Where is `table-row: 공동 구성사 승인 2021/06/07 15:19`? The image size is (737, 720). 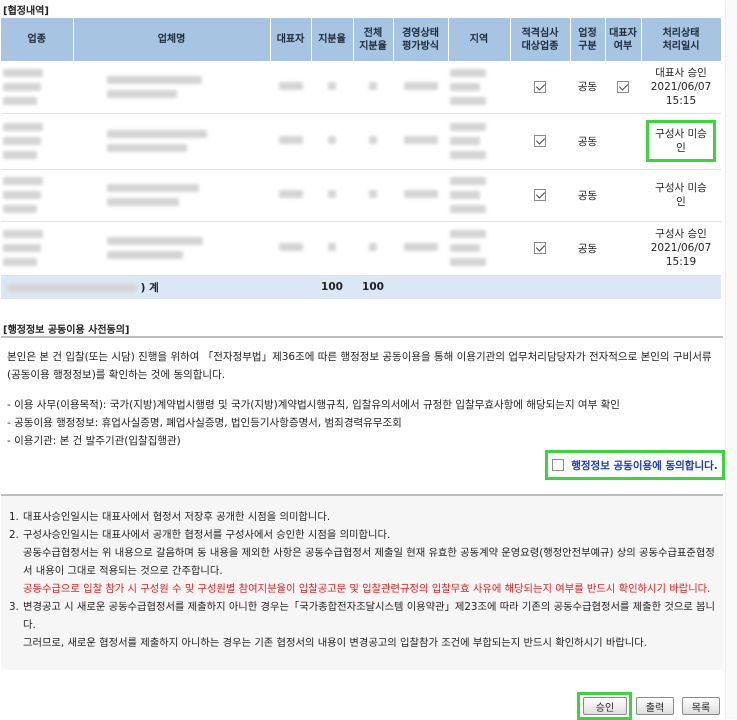
table-row: 공동 구성사 승인 2021/06/07 15:19 is located at coordinates (361, 248).